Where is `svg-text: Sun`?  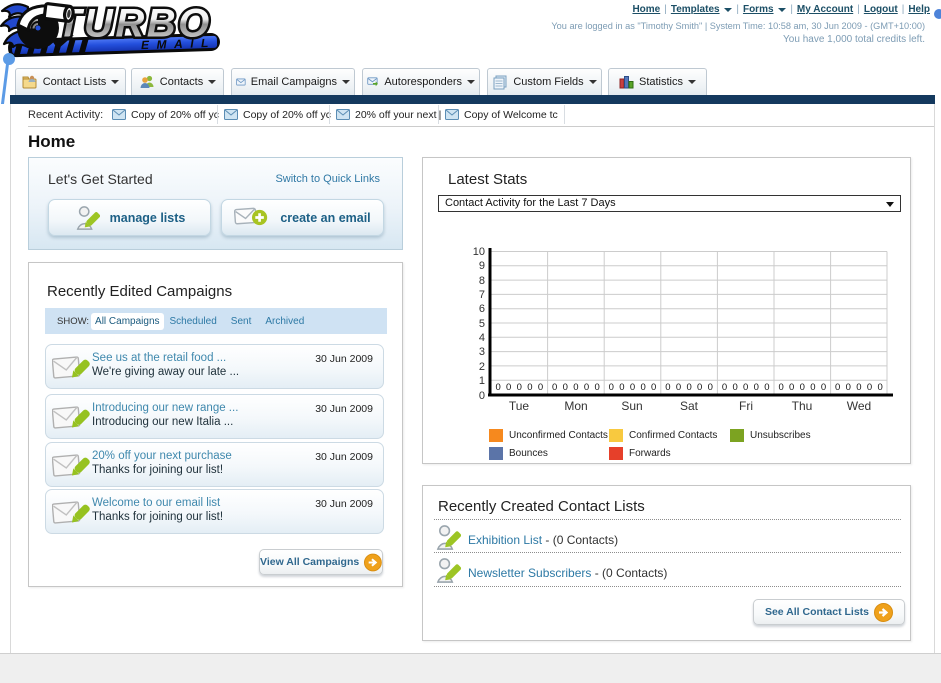 svg-text: Sun is located at coordinates (631, 406).